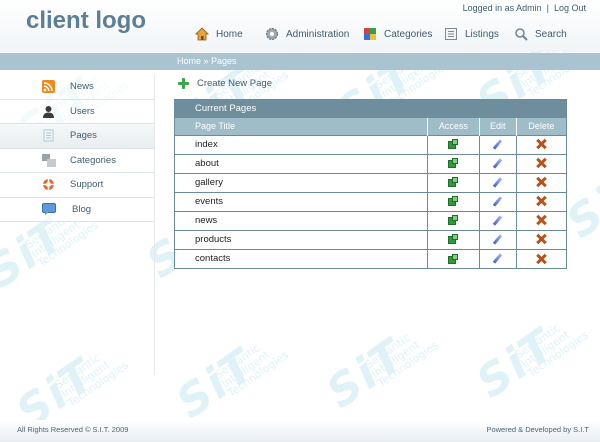 This screenshot has width=600, height=442. What do you see at coordinates (314, 34) in the screenshot?
I see `nav-administration: Administration` at bounding box center [314, 34].